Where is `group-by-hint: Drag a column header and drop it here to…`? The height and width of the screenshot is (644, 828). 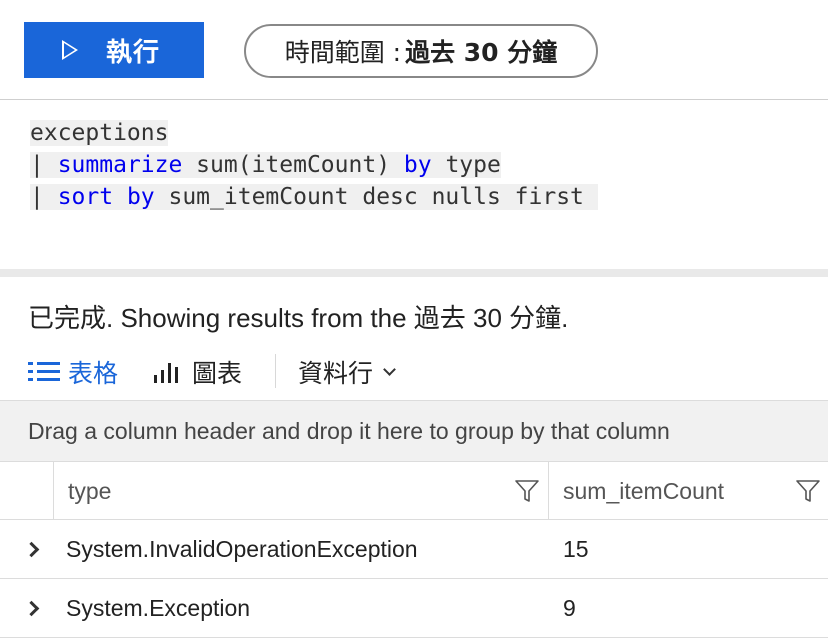
group-by-hint: Drag a column header and drop it here to… is located at coordinates (349, 430).